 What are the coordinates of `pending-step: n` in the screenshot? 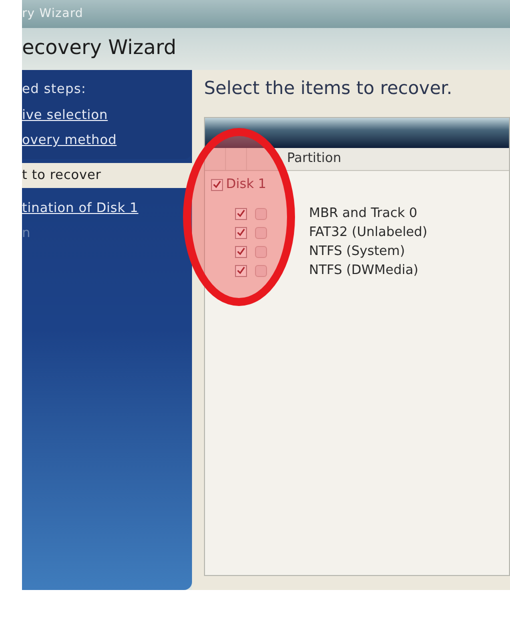 It's located at (107, 233).